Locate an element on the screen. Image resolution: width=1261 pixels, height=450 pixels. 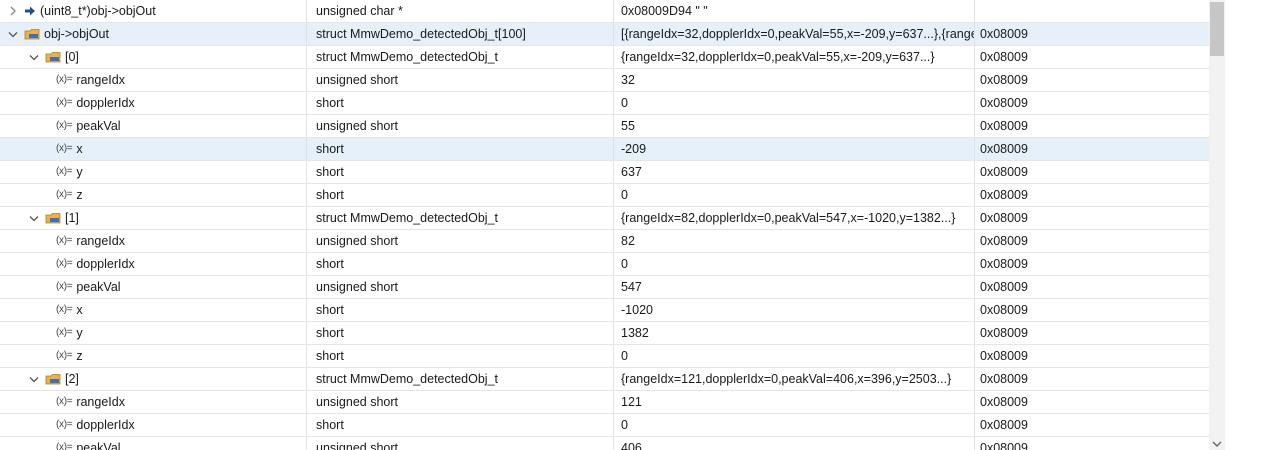
value-cell: 82 is located at coordinates (794, 241).